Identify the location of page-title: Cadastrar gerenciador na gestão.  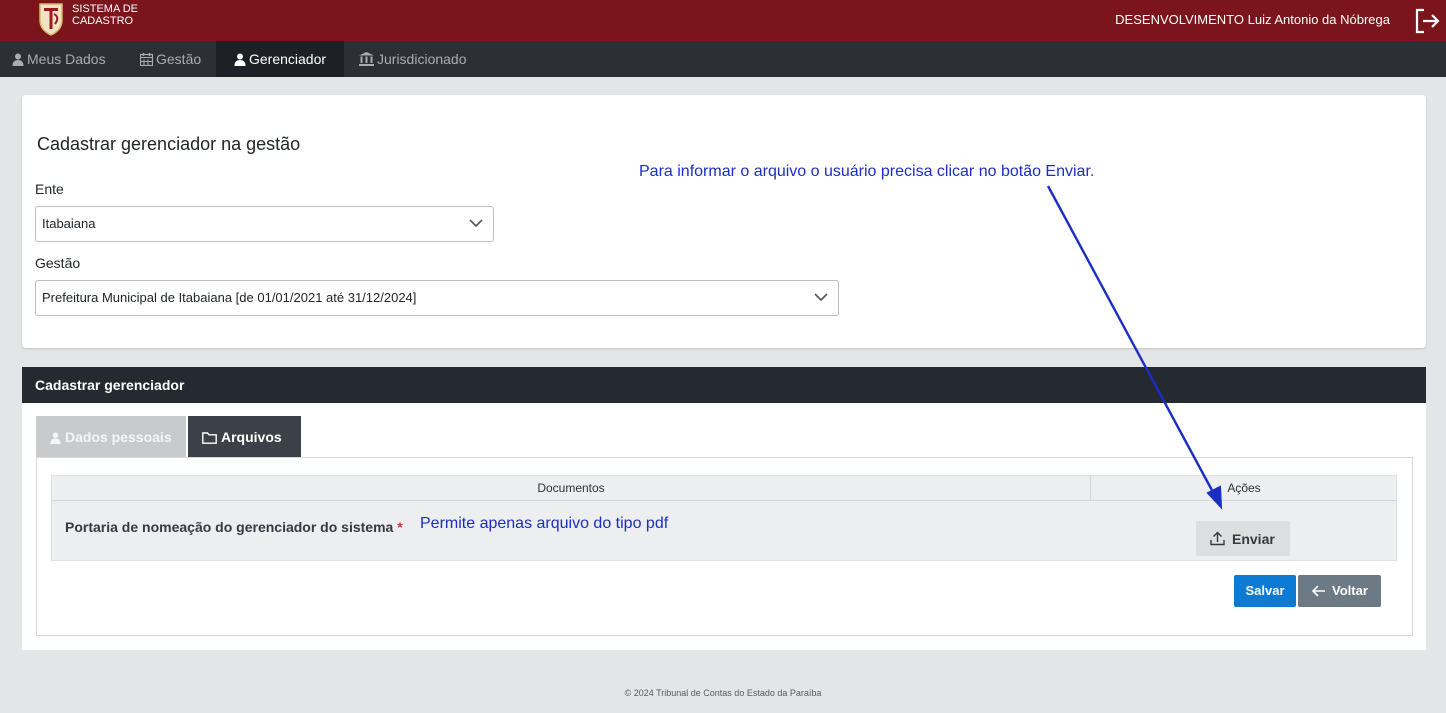
(169, 144).